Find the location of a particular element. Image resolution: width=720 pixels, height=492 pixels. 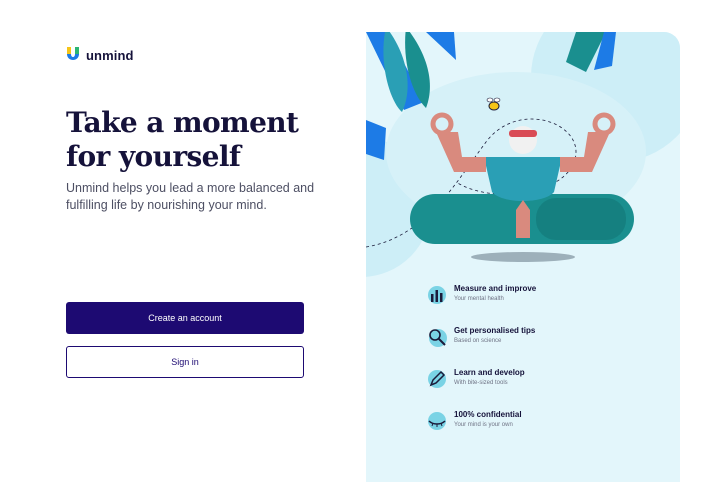

feature-title: Learn and develop is located at coordinates (489, 372).